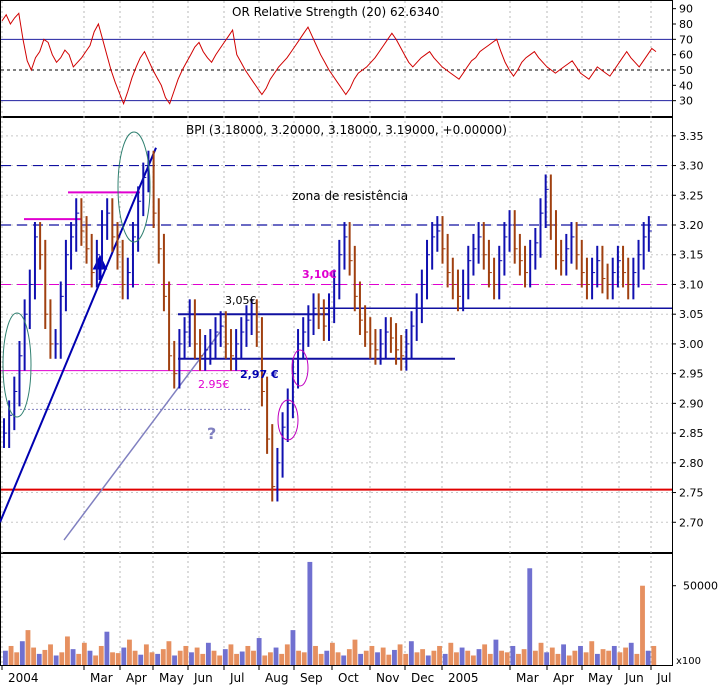  I want to click on rsi-tick-label: 90, so click(686, 9).